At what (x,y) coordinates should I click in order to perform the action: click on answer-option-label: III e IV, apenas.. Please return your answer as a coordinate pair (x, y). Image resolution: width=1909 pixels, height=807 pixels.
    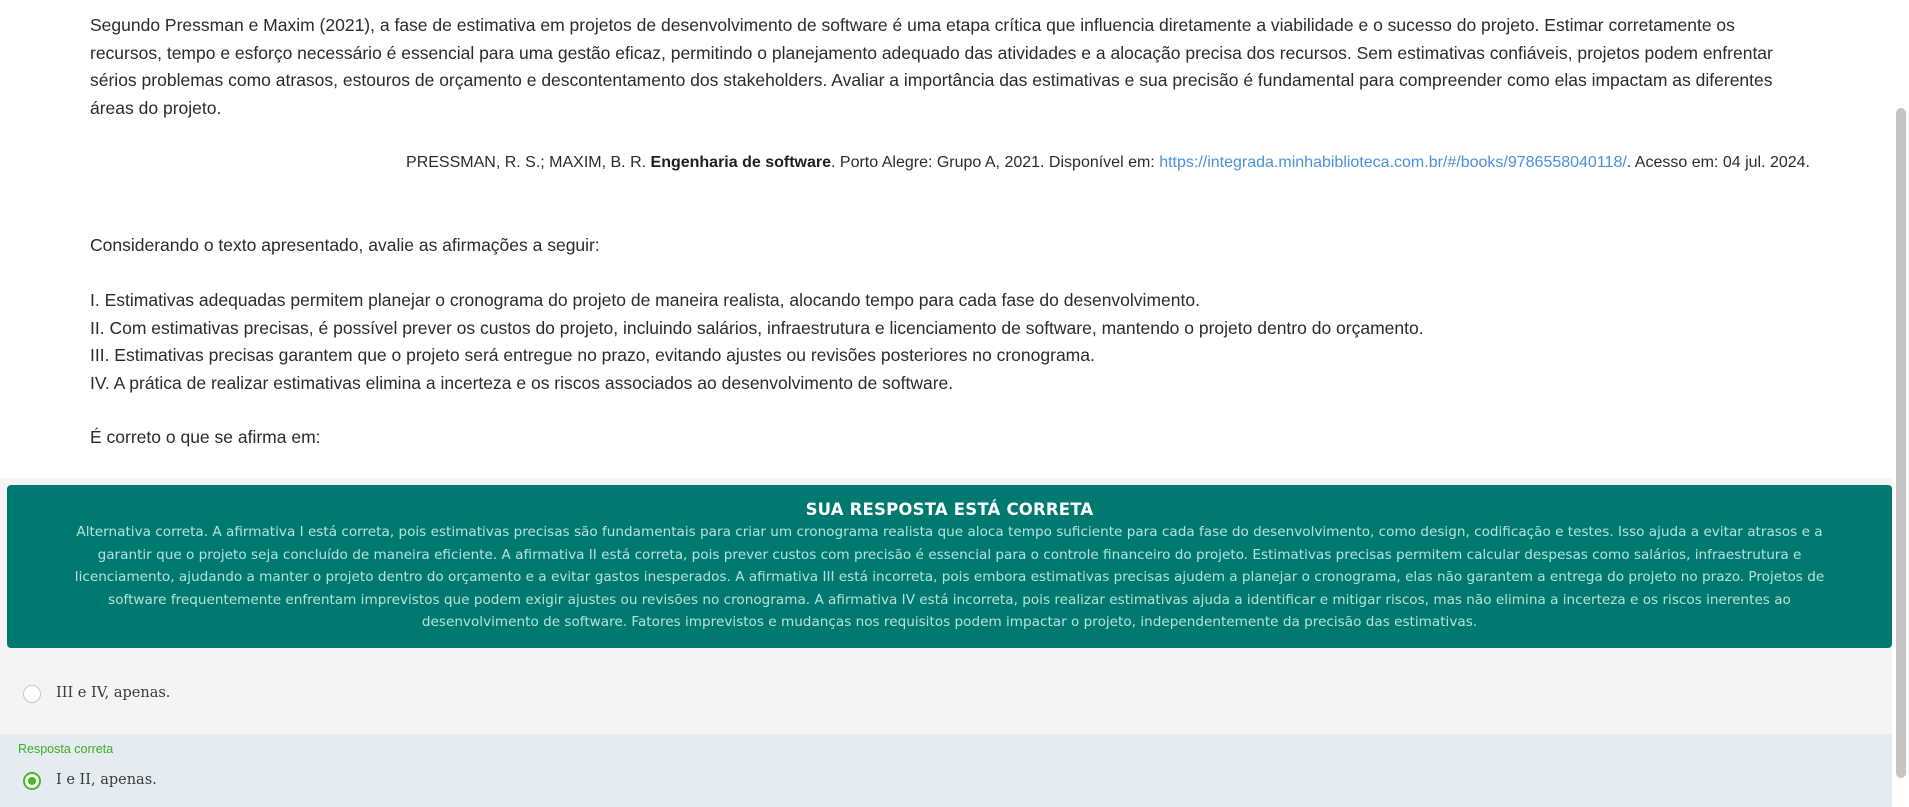
    Looking at the image, I should click on (113, 693).